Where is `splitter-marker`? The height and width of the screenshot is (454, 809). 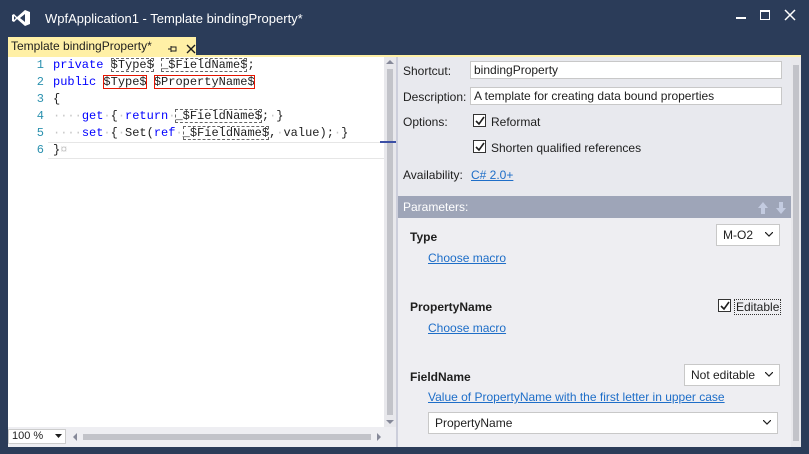 splitter-marker is located at coordinates (388, 142).